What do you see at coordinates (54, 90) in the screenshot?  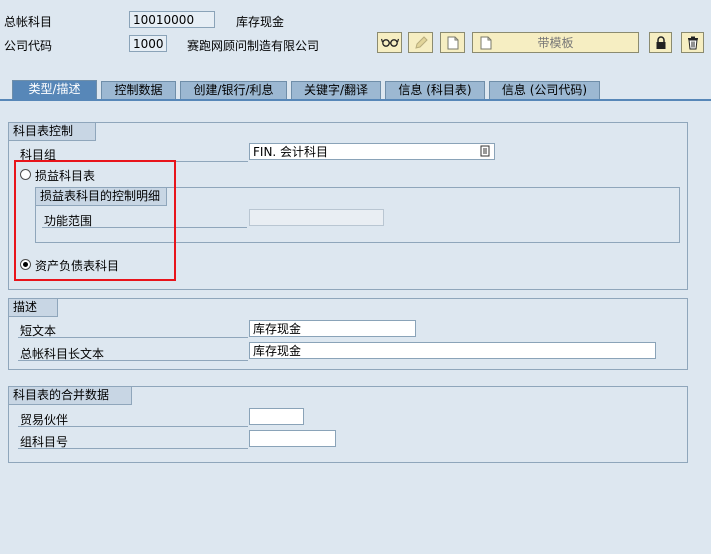 I see `tab-type-description: 类型/描述` at bounding box center [54, 90].